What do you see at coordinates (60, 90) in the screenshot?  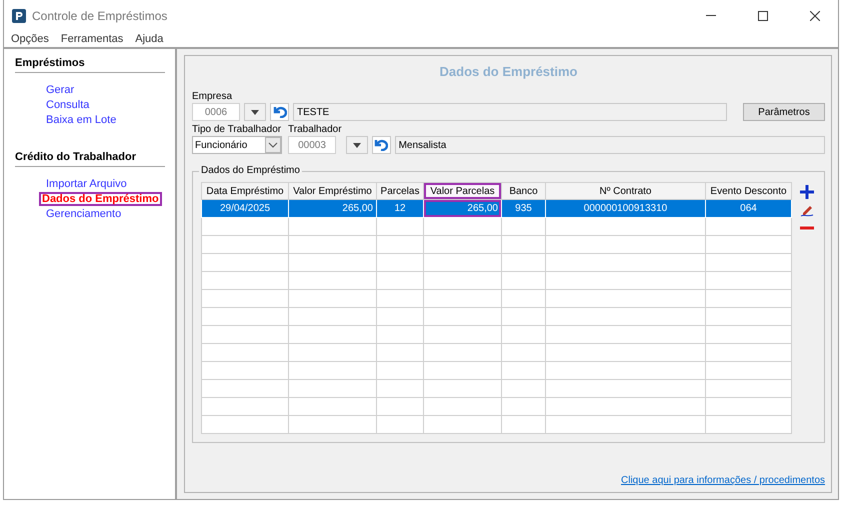 I see `sidebar-link: Gerar` at bounding box center [60, 90].